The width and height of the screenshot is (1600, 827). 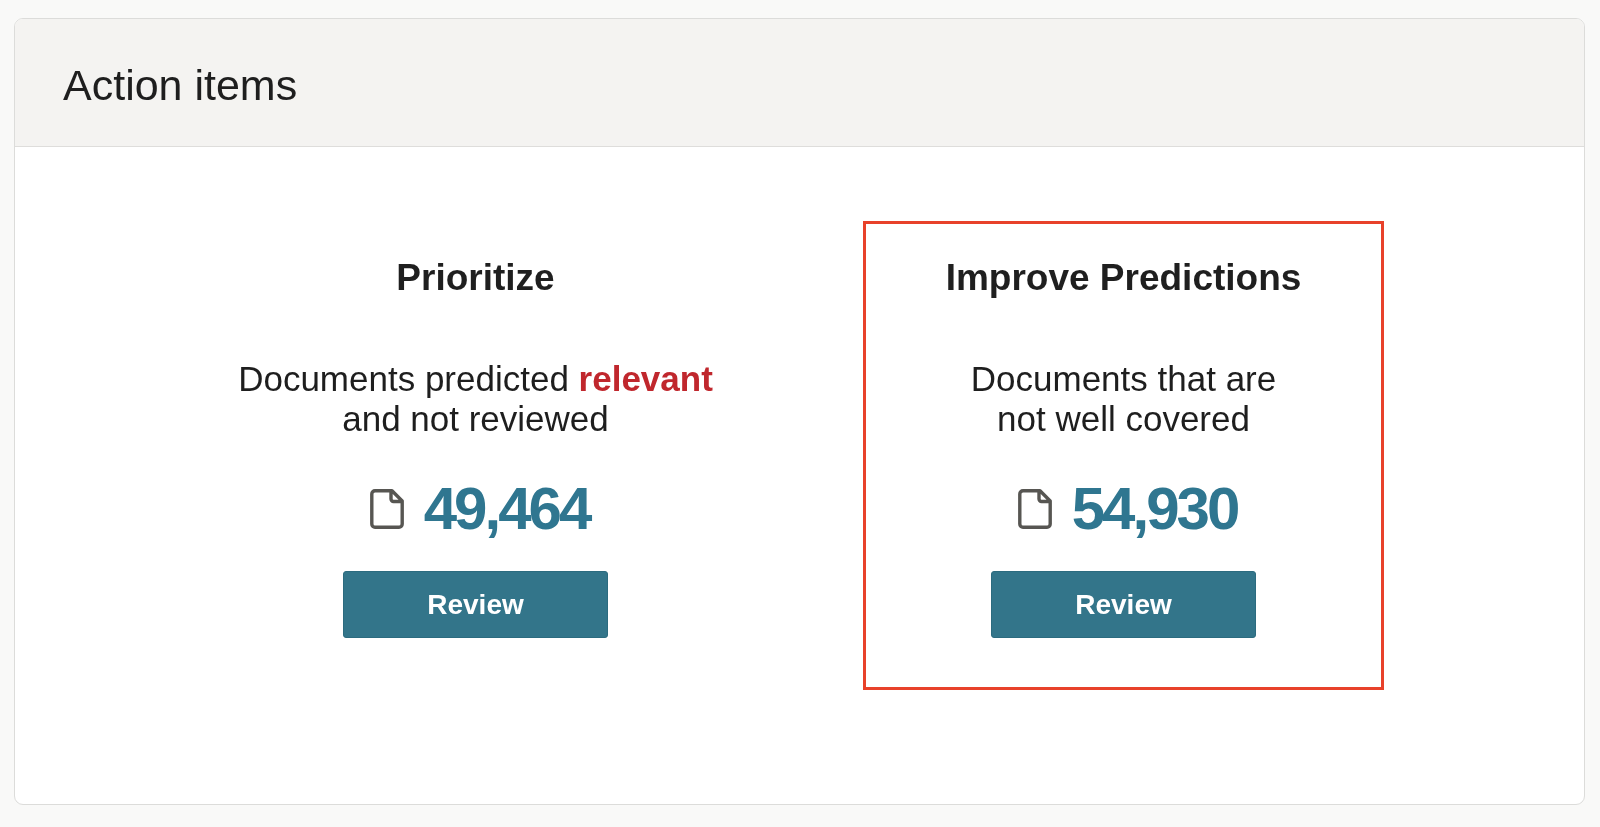 What do you see at coordinates (475, 278) in the screenshot?
I see `card-title: Prioritize` at bounding box center [475, 278].